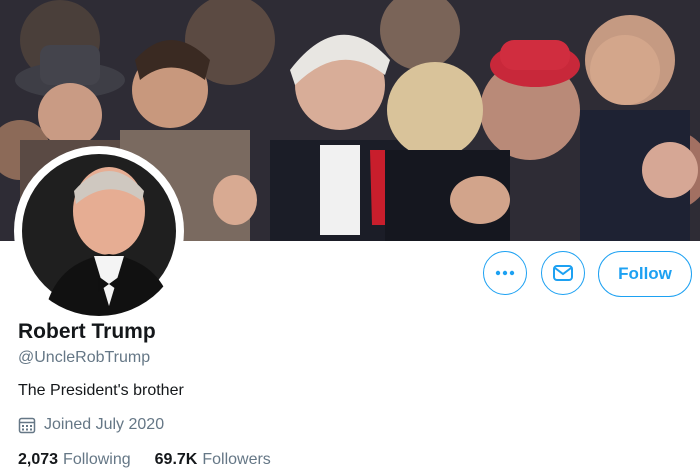 The width and height of the screenshot is (700, 476). Describe the element at coordinates (645, 274) in the screenshot. I see `follow-button: Follow` at that location.